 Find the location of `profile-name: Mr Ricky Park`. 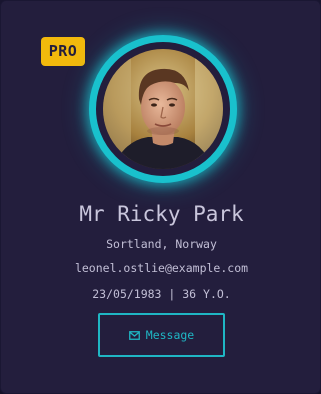

profile-name: Mr Ricky Park is located at coordinates (161, 214).